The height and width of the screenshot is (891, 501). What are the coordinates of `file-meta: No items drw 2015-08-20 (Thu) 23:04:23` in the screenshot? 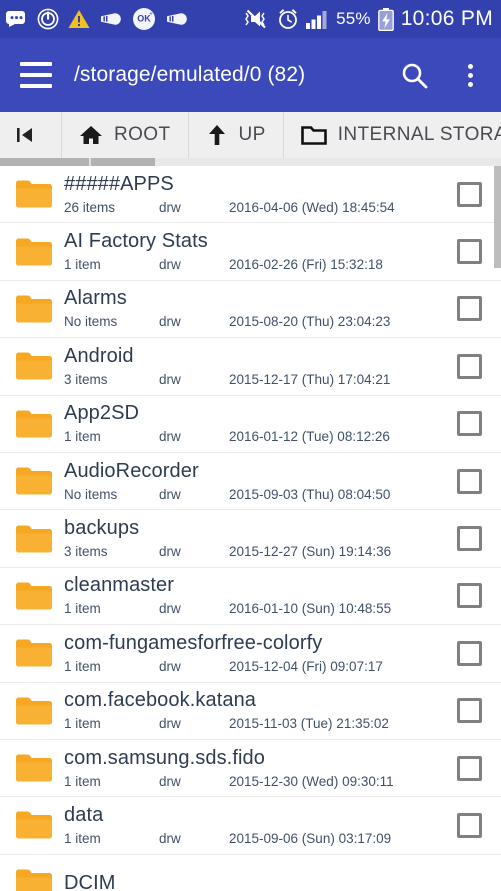 It's located at (256, 321).